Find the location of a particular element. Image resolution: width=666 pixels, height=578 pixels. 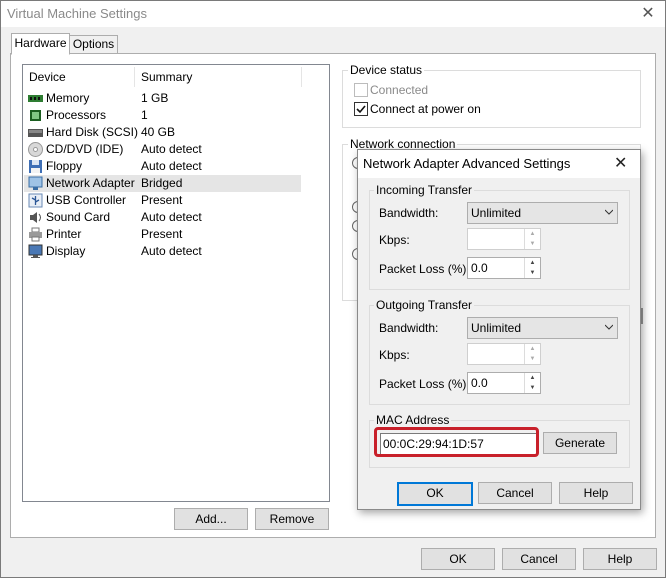

sound-card-icon is located at coordinates (35, 217).